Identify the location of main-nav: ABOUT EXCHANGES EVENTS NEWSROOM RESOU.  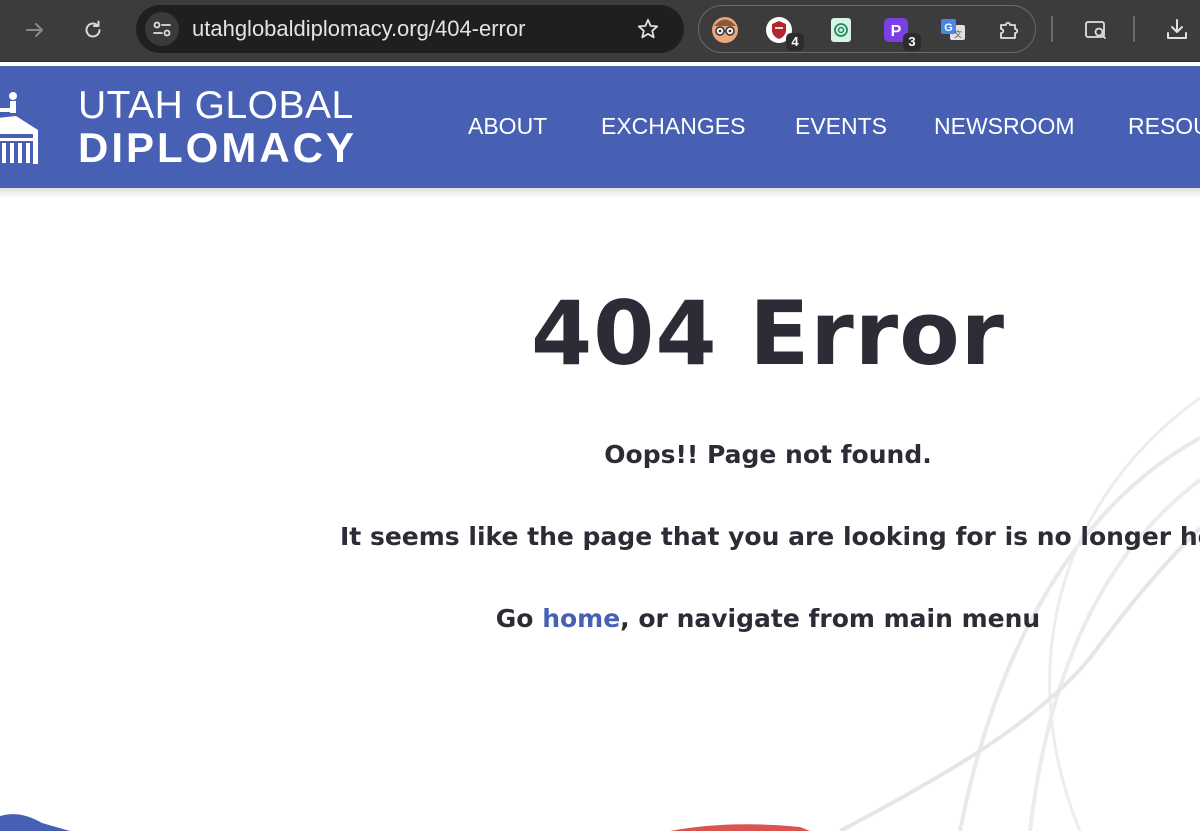
(600, 128).